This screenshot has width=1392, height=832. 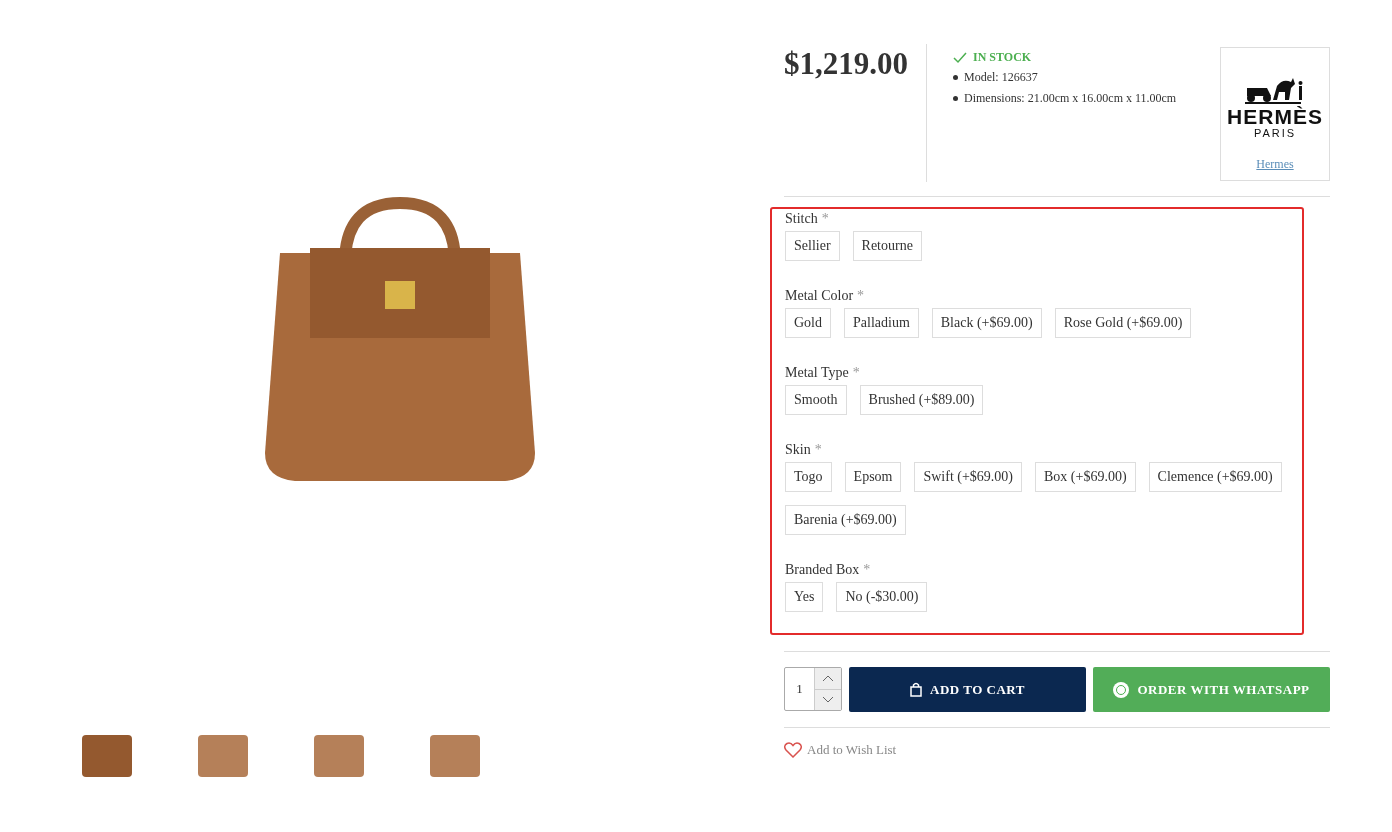 What do you see at coordinates (1123, 323) in the screenshot?
I see `option-chip: Rose Gold (+$69.00)` at bounding box center [1123, 323].